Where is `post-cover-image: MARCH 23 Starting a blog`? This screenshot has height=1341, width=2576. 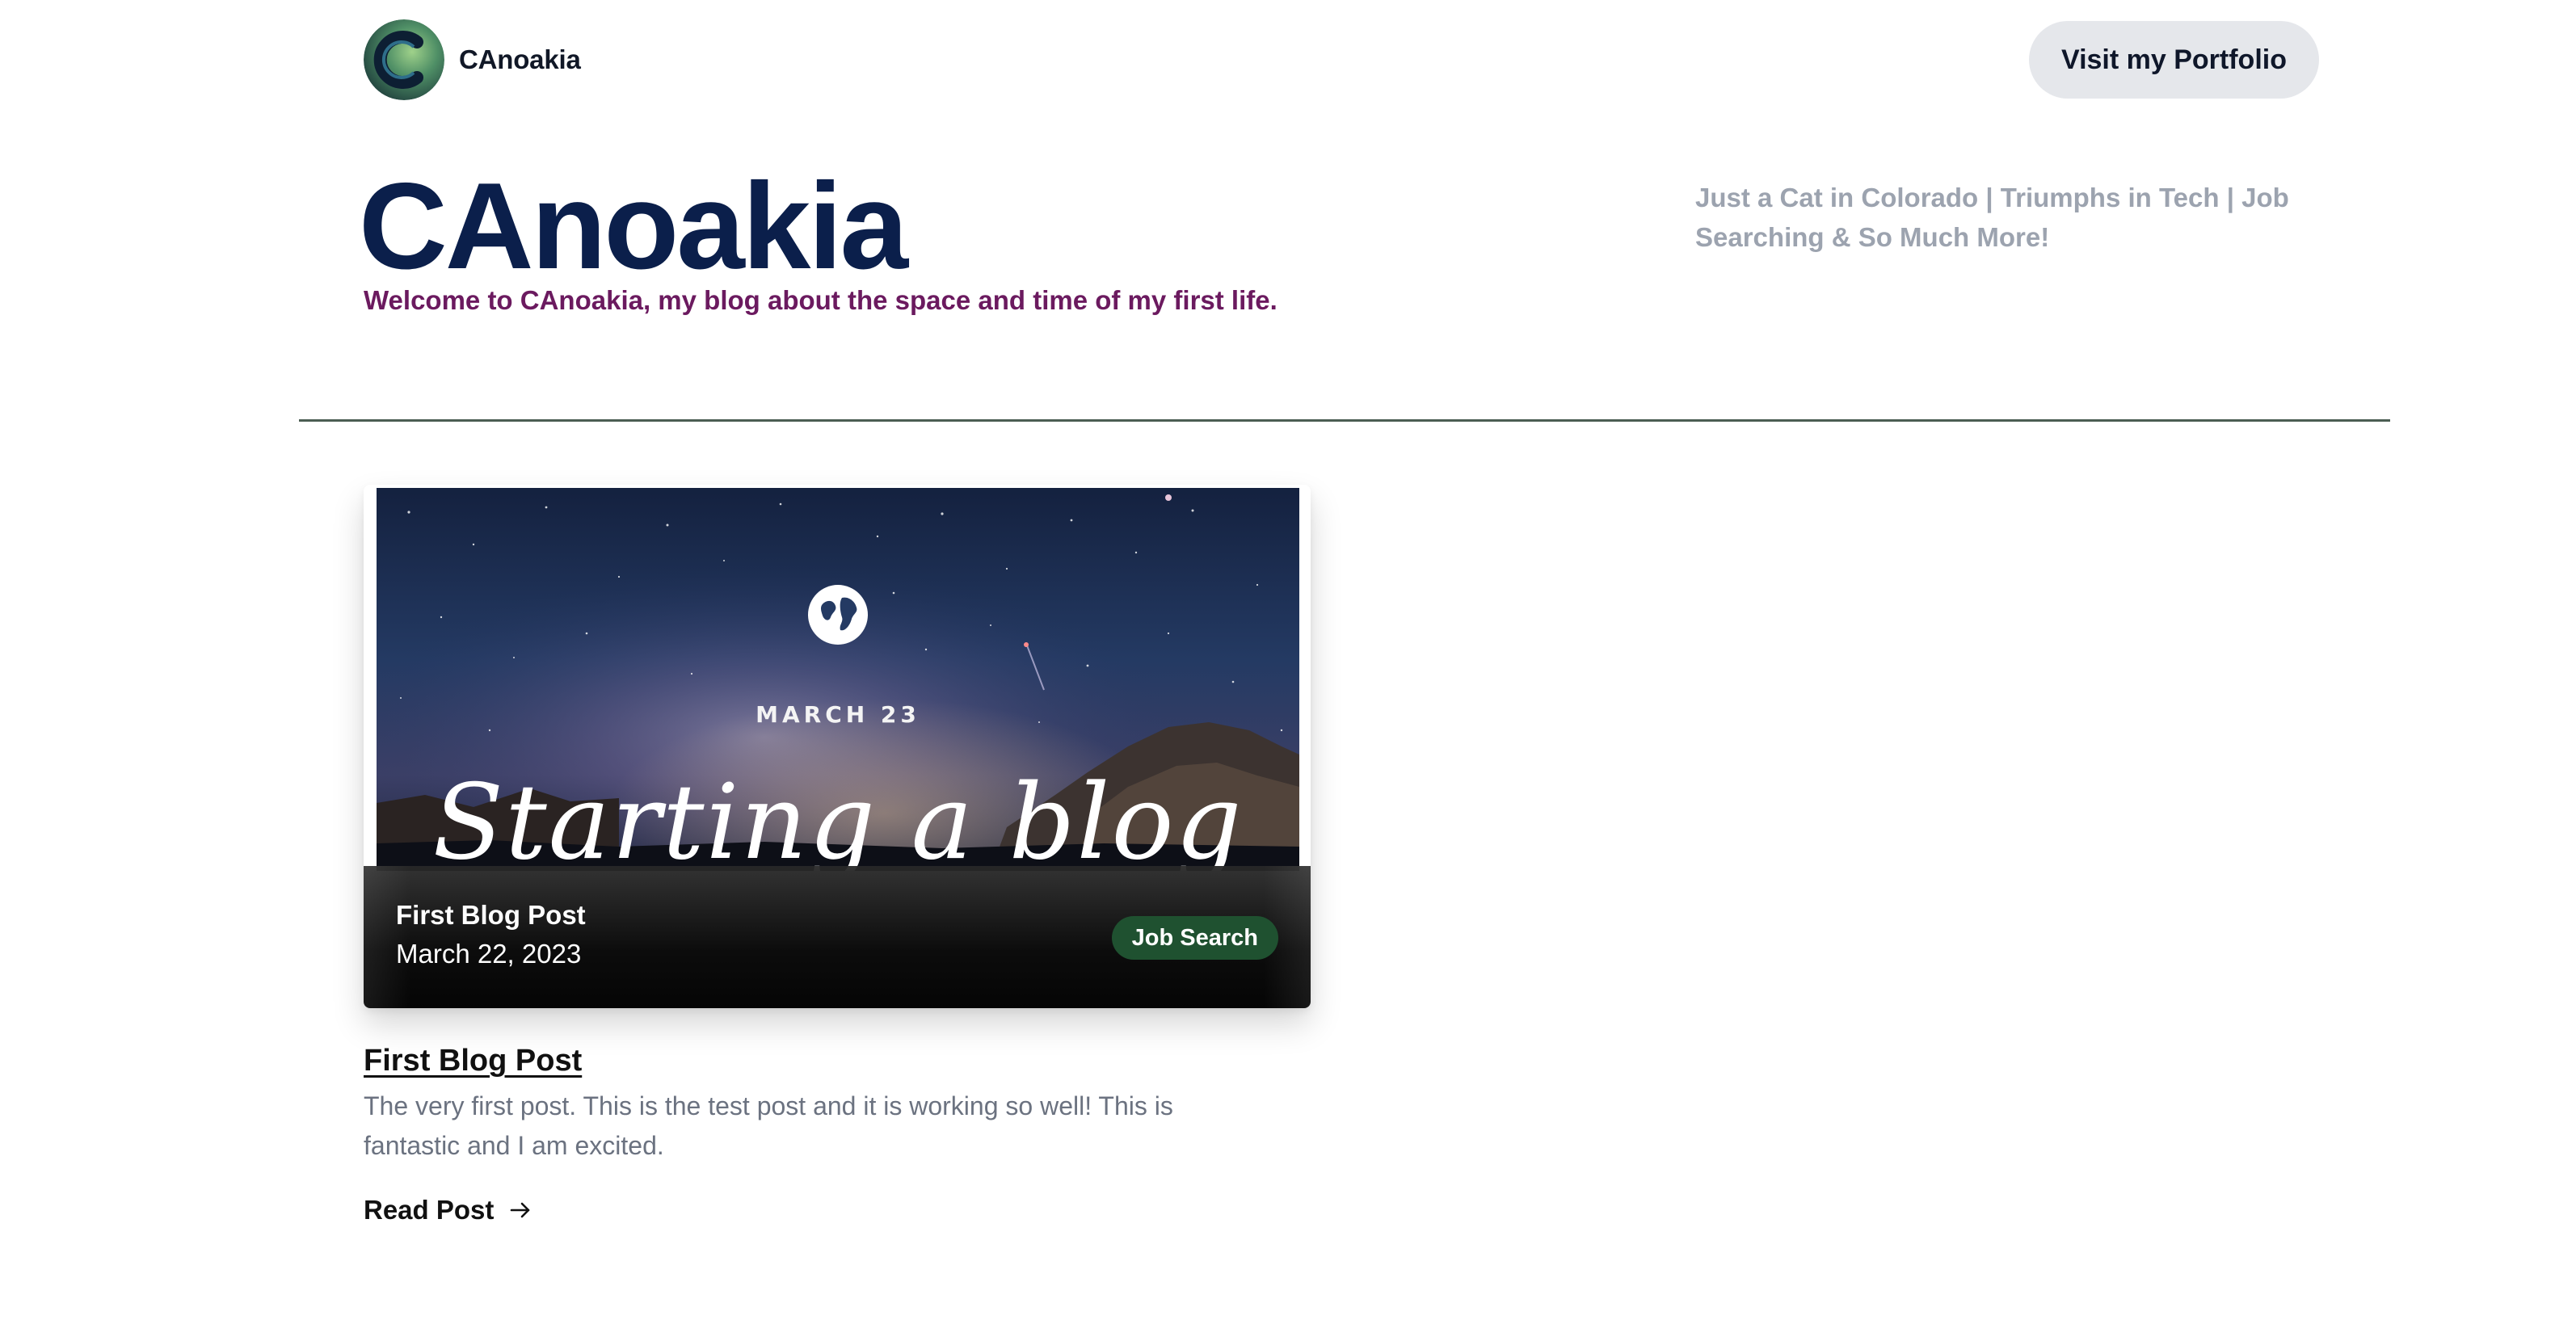 post-cover-image: MARCH 23 Starting a blog is located at coordinates (838, 679).